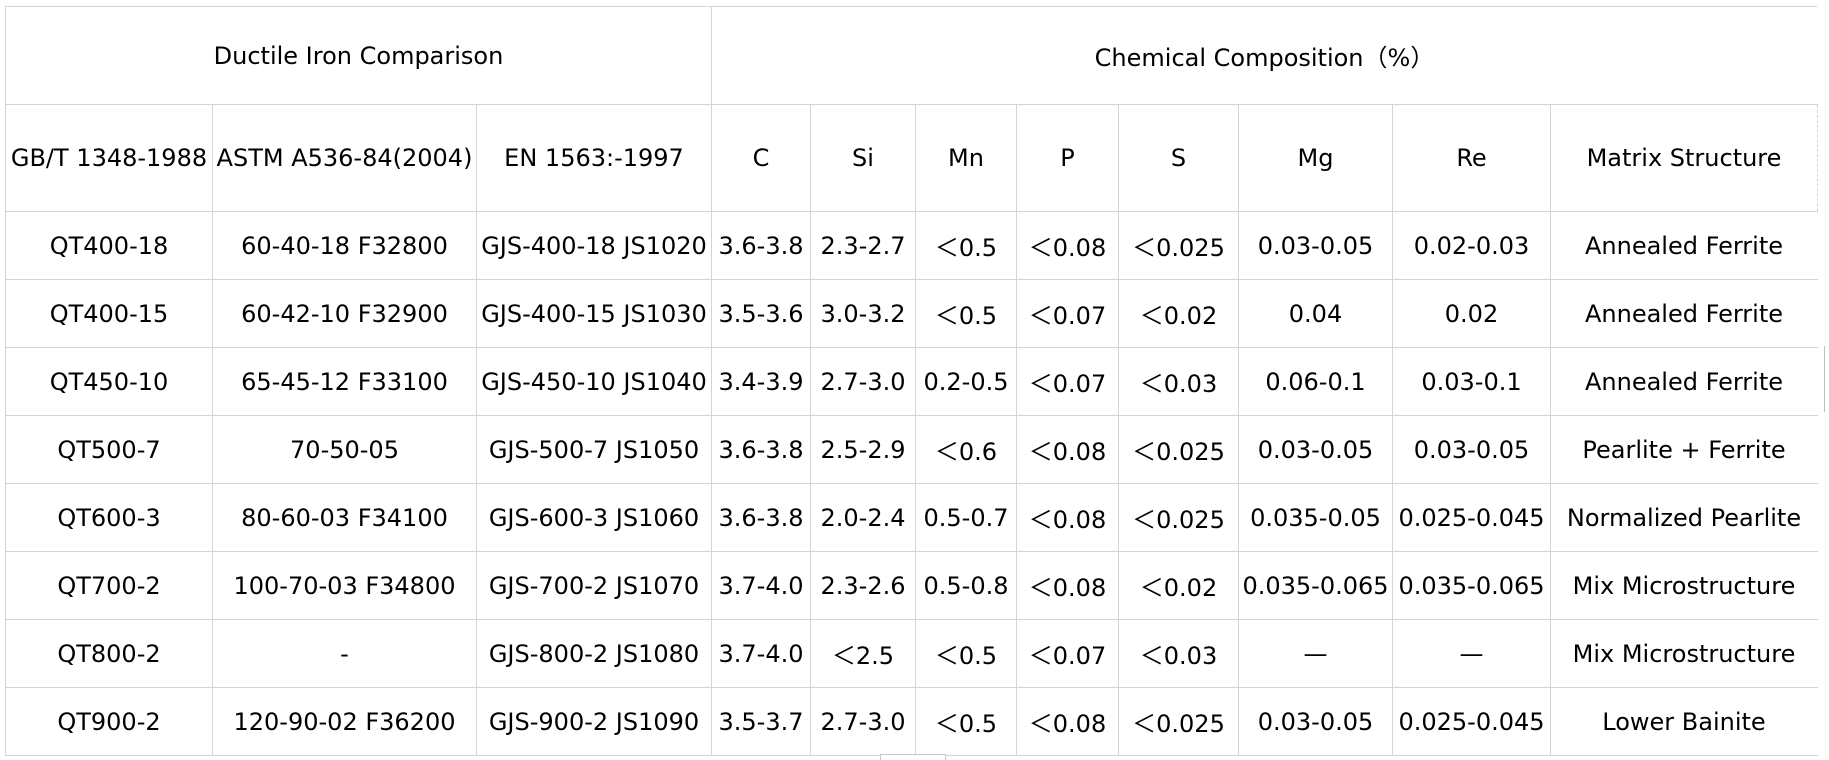 This screenshot has width=1829, height=760. Describe the element at coordinates (1684, 158) in the screenshot. I see `column-header-matrix-structure: Matrix Structure` at that location.